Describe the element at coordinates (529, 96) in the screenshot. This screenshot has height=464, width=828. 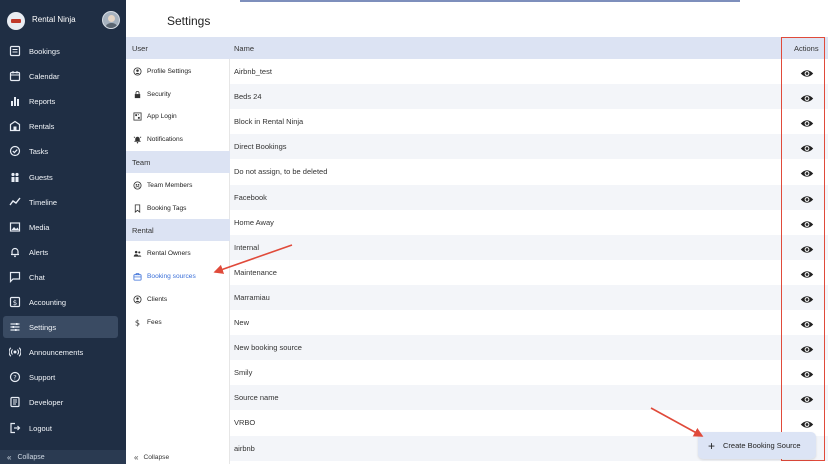
I see `table-row: Beds 24` at that location.